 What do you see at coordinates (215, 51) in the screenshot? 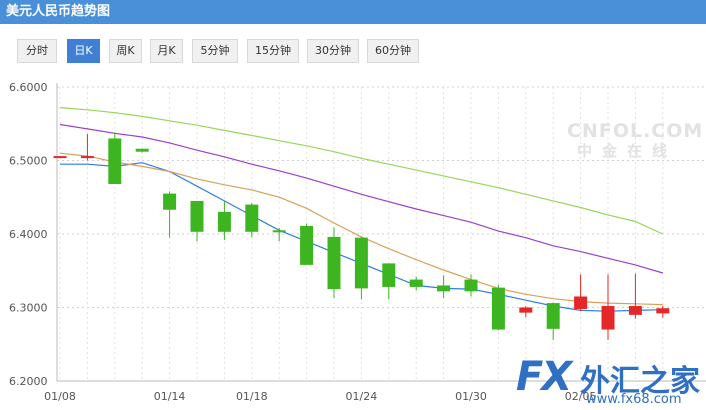
I see `tab-5min: 5分钟` at bounding box center [215, 51].